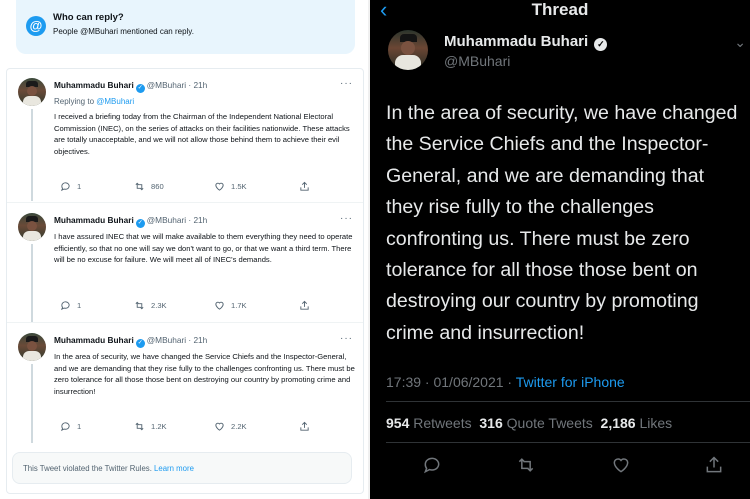  Describe the element at coordinates (570, 382) in the screenshot. I see `tweet-source-link: Twitter for iPhone` at that location.